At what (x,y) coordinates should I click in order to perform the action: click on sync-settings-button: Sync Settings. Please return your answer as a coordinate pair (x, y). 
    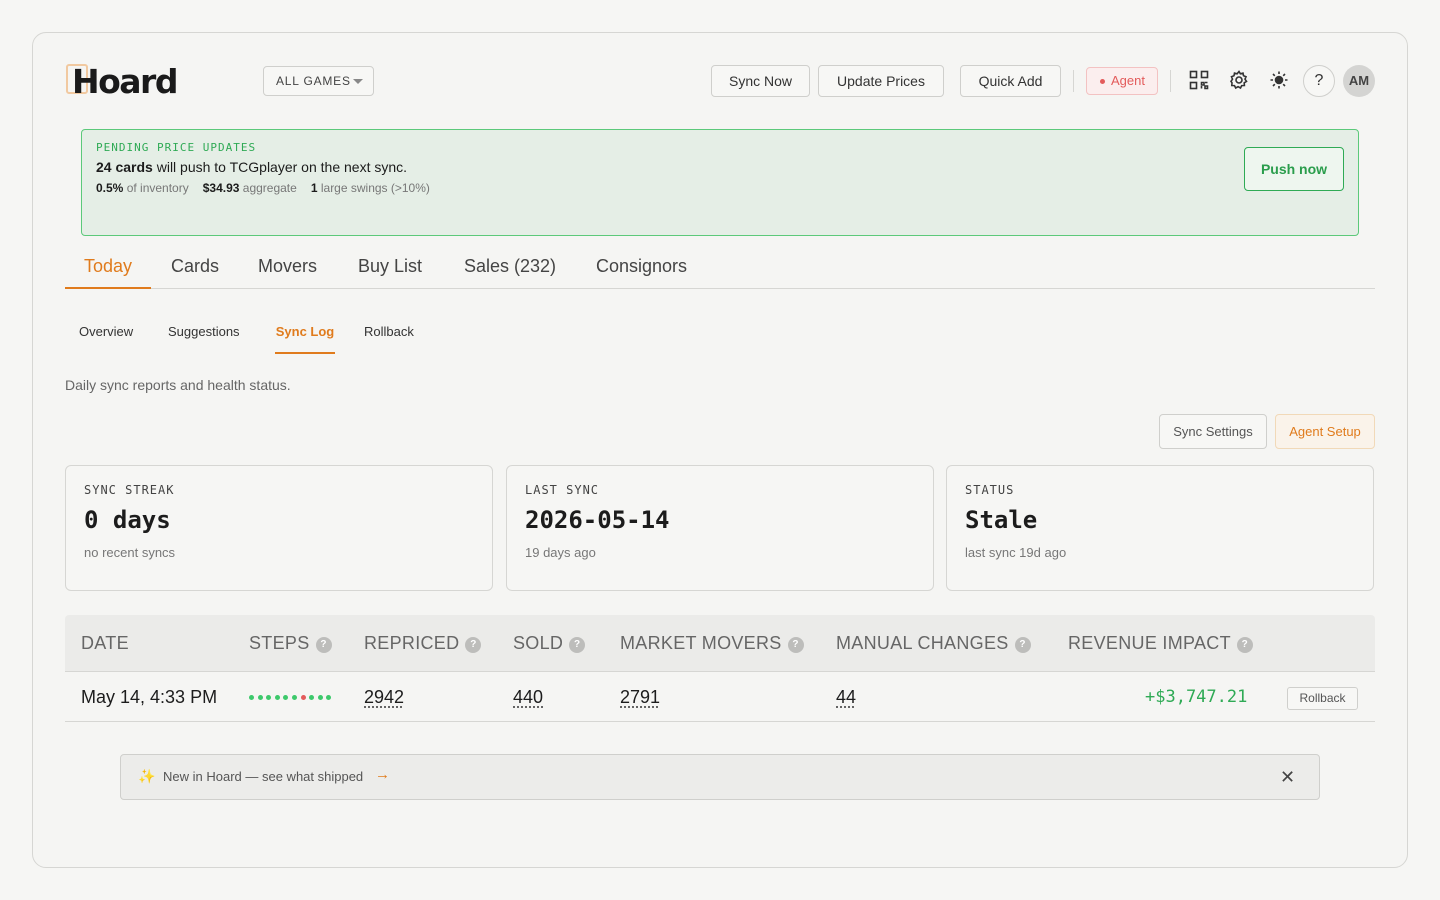
    Looking at the image, I should click on (1213, 431).